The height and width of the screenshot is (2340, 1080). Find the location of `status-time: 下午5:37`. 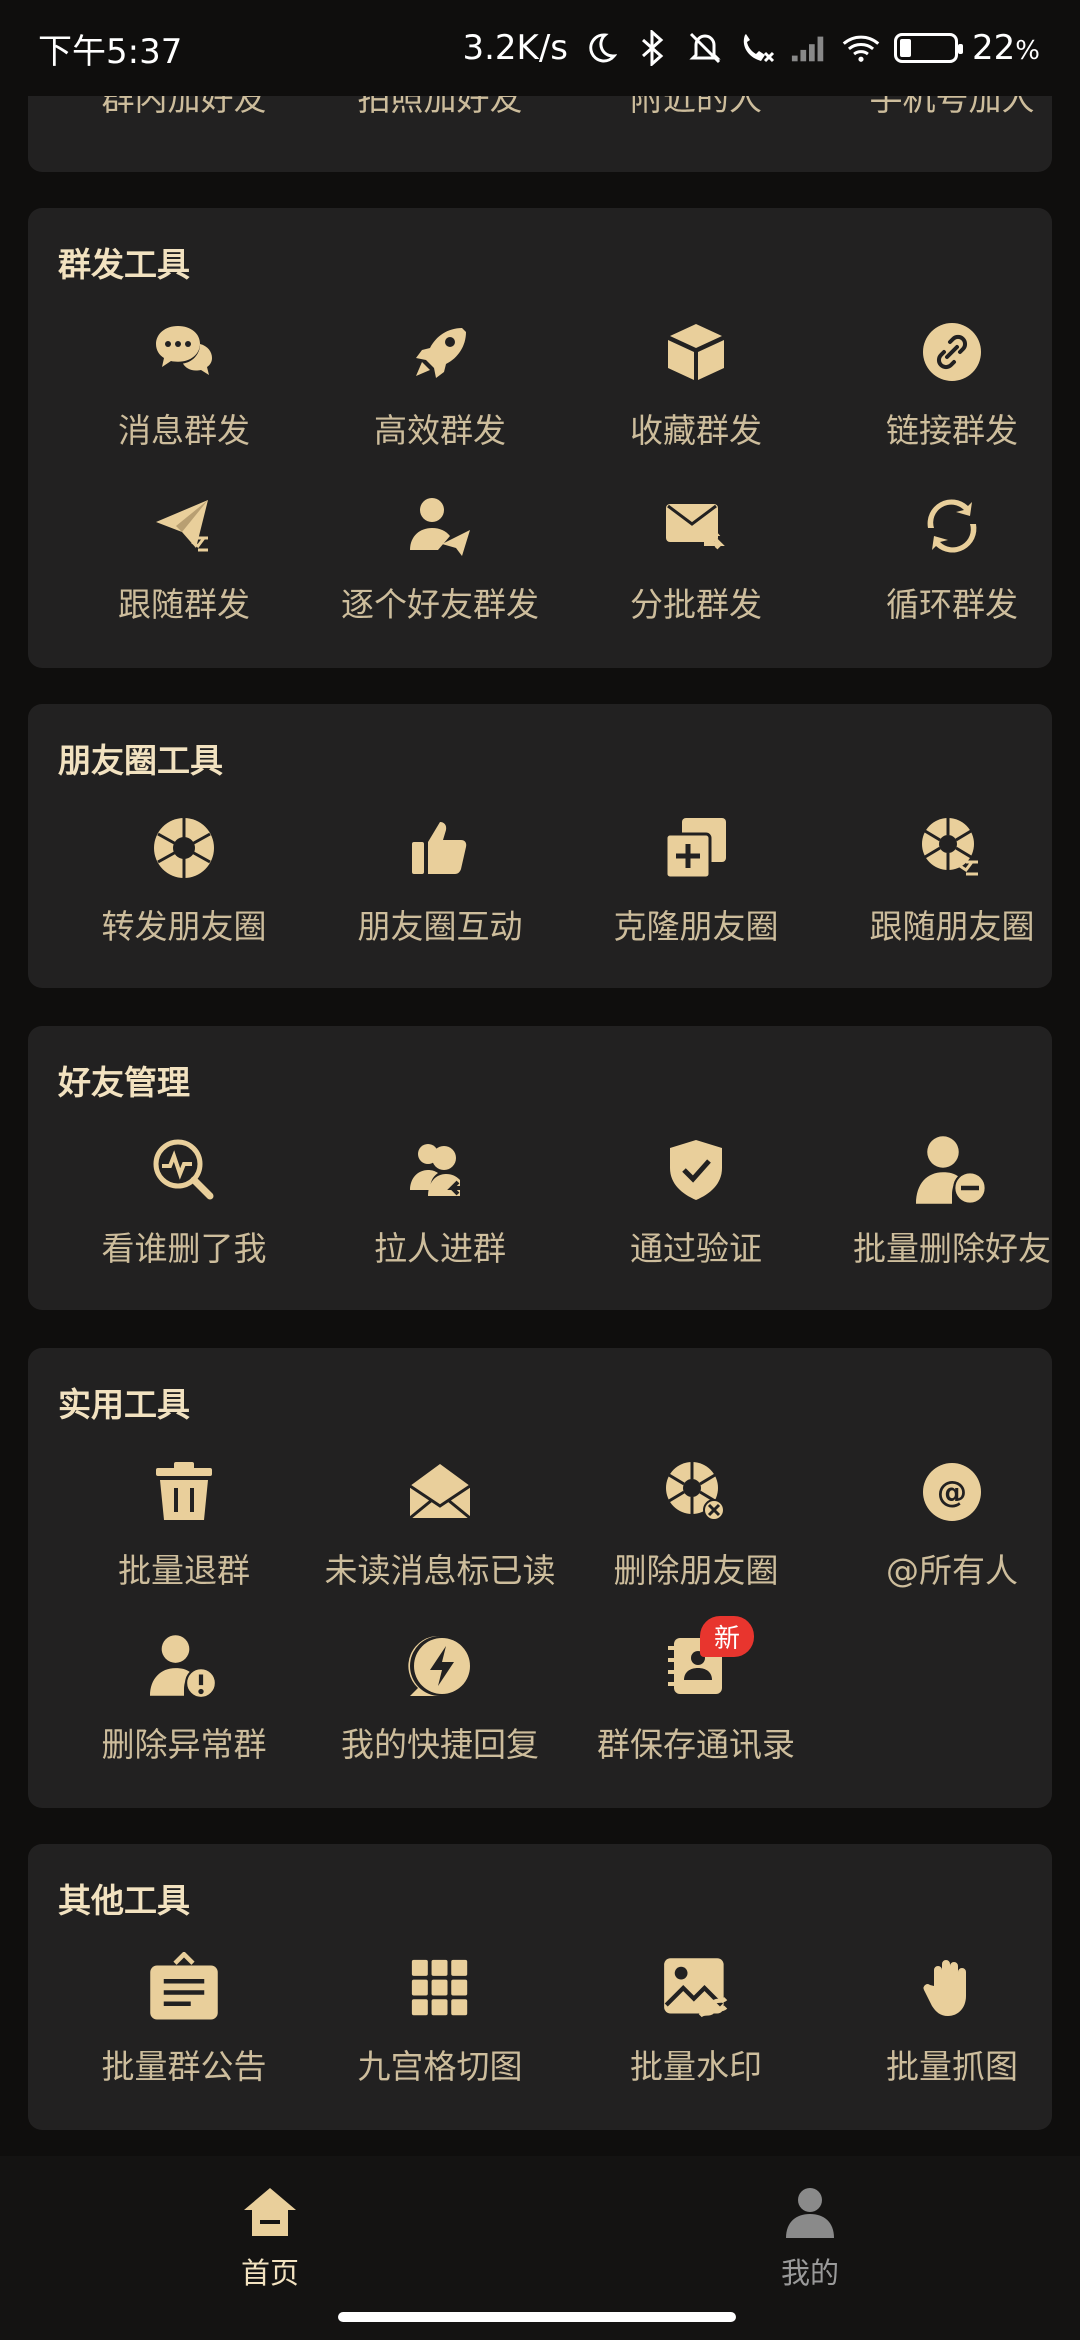

status-time: 下午5:37 is located at coordinates (110, 51).